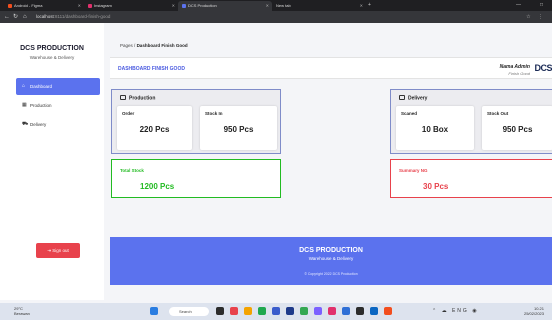  I want to click on summary-ng-label: Summary NG, so click(413, 170).